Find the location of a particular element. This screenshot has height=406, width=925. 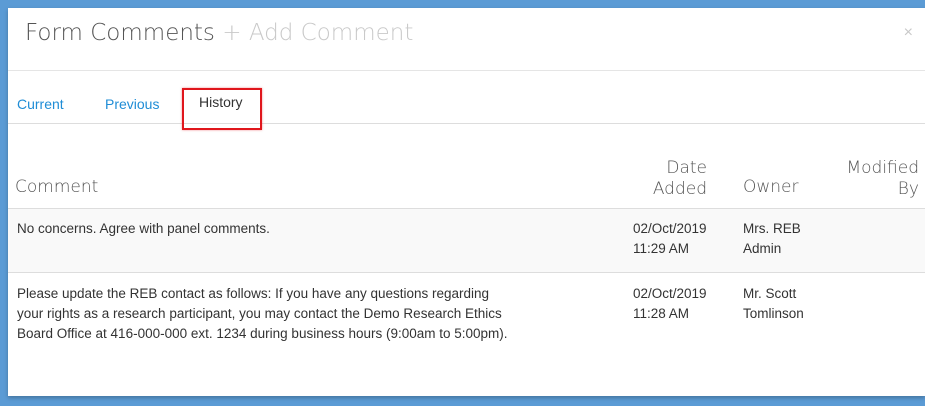

column-header-owner: Owner is located at coordinates (771, 187).